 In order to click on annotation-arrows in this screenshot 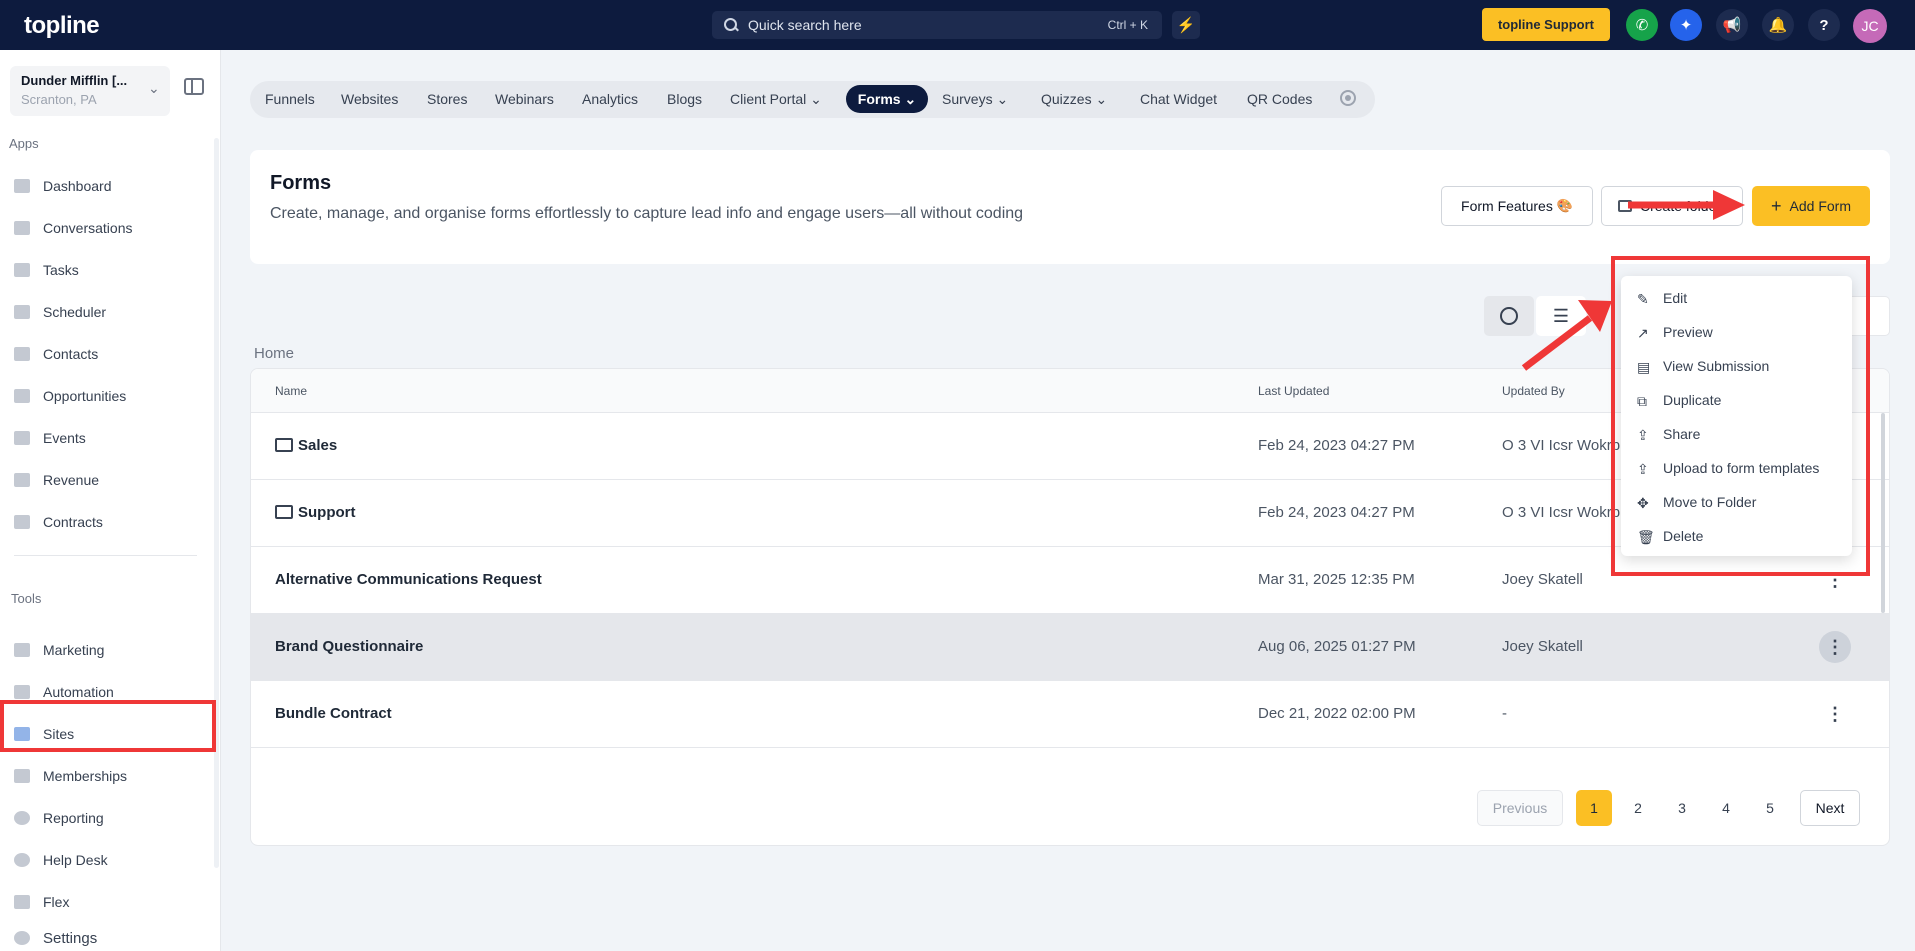, I will do `click(1633, 280)`.